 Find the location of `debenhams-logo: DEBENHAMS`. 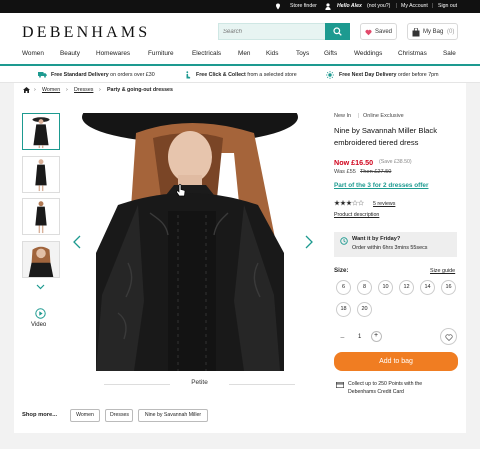

debenhams-logo: DEBENHAMS is located at coordinates (86, 33).